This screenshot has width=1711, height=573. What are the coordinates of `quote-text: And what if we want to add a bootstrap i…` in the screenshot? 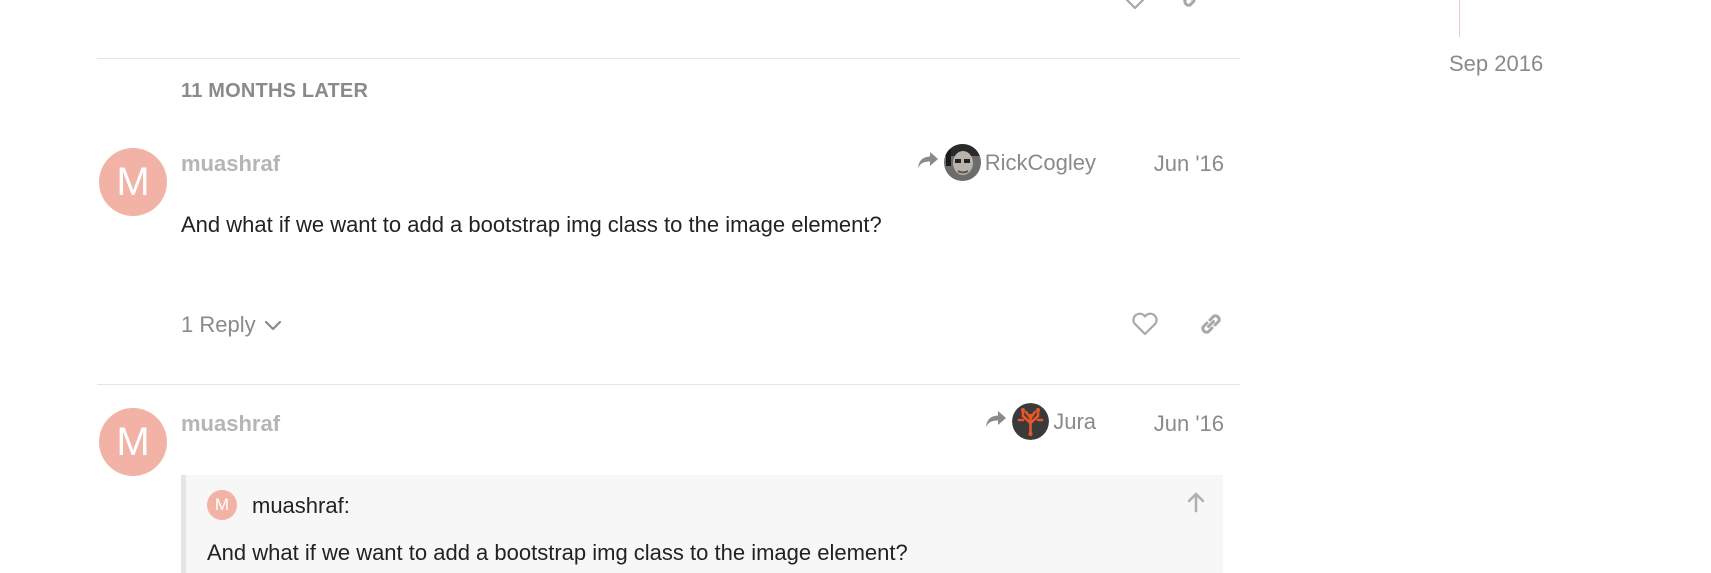 It's located at (557, 552).